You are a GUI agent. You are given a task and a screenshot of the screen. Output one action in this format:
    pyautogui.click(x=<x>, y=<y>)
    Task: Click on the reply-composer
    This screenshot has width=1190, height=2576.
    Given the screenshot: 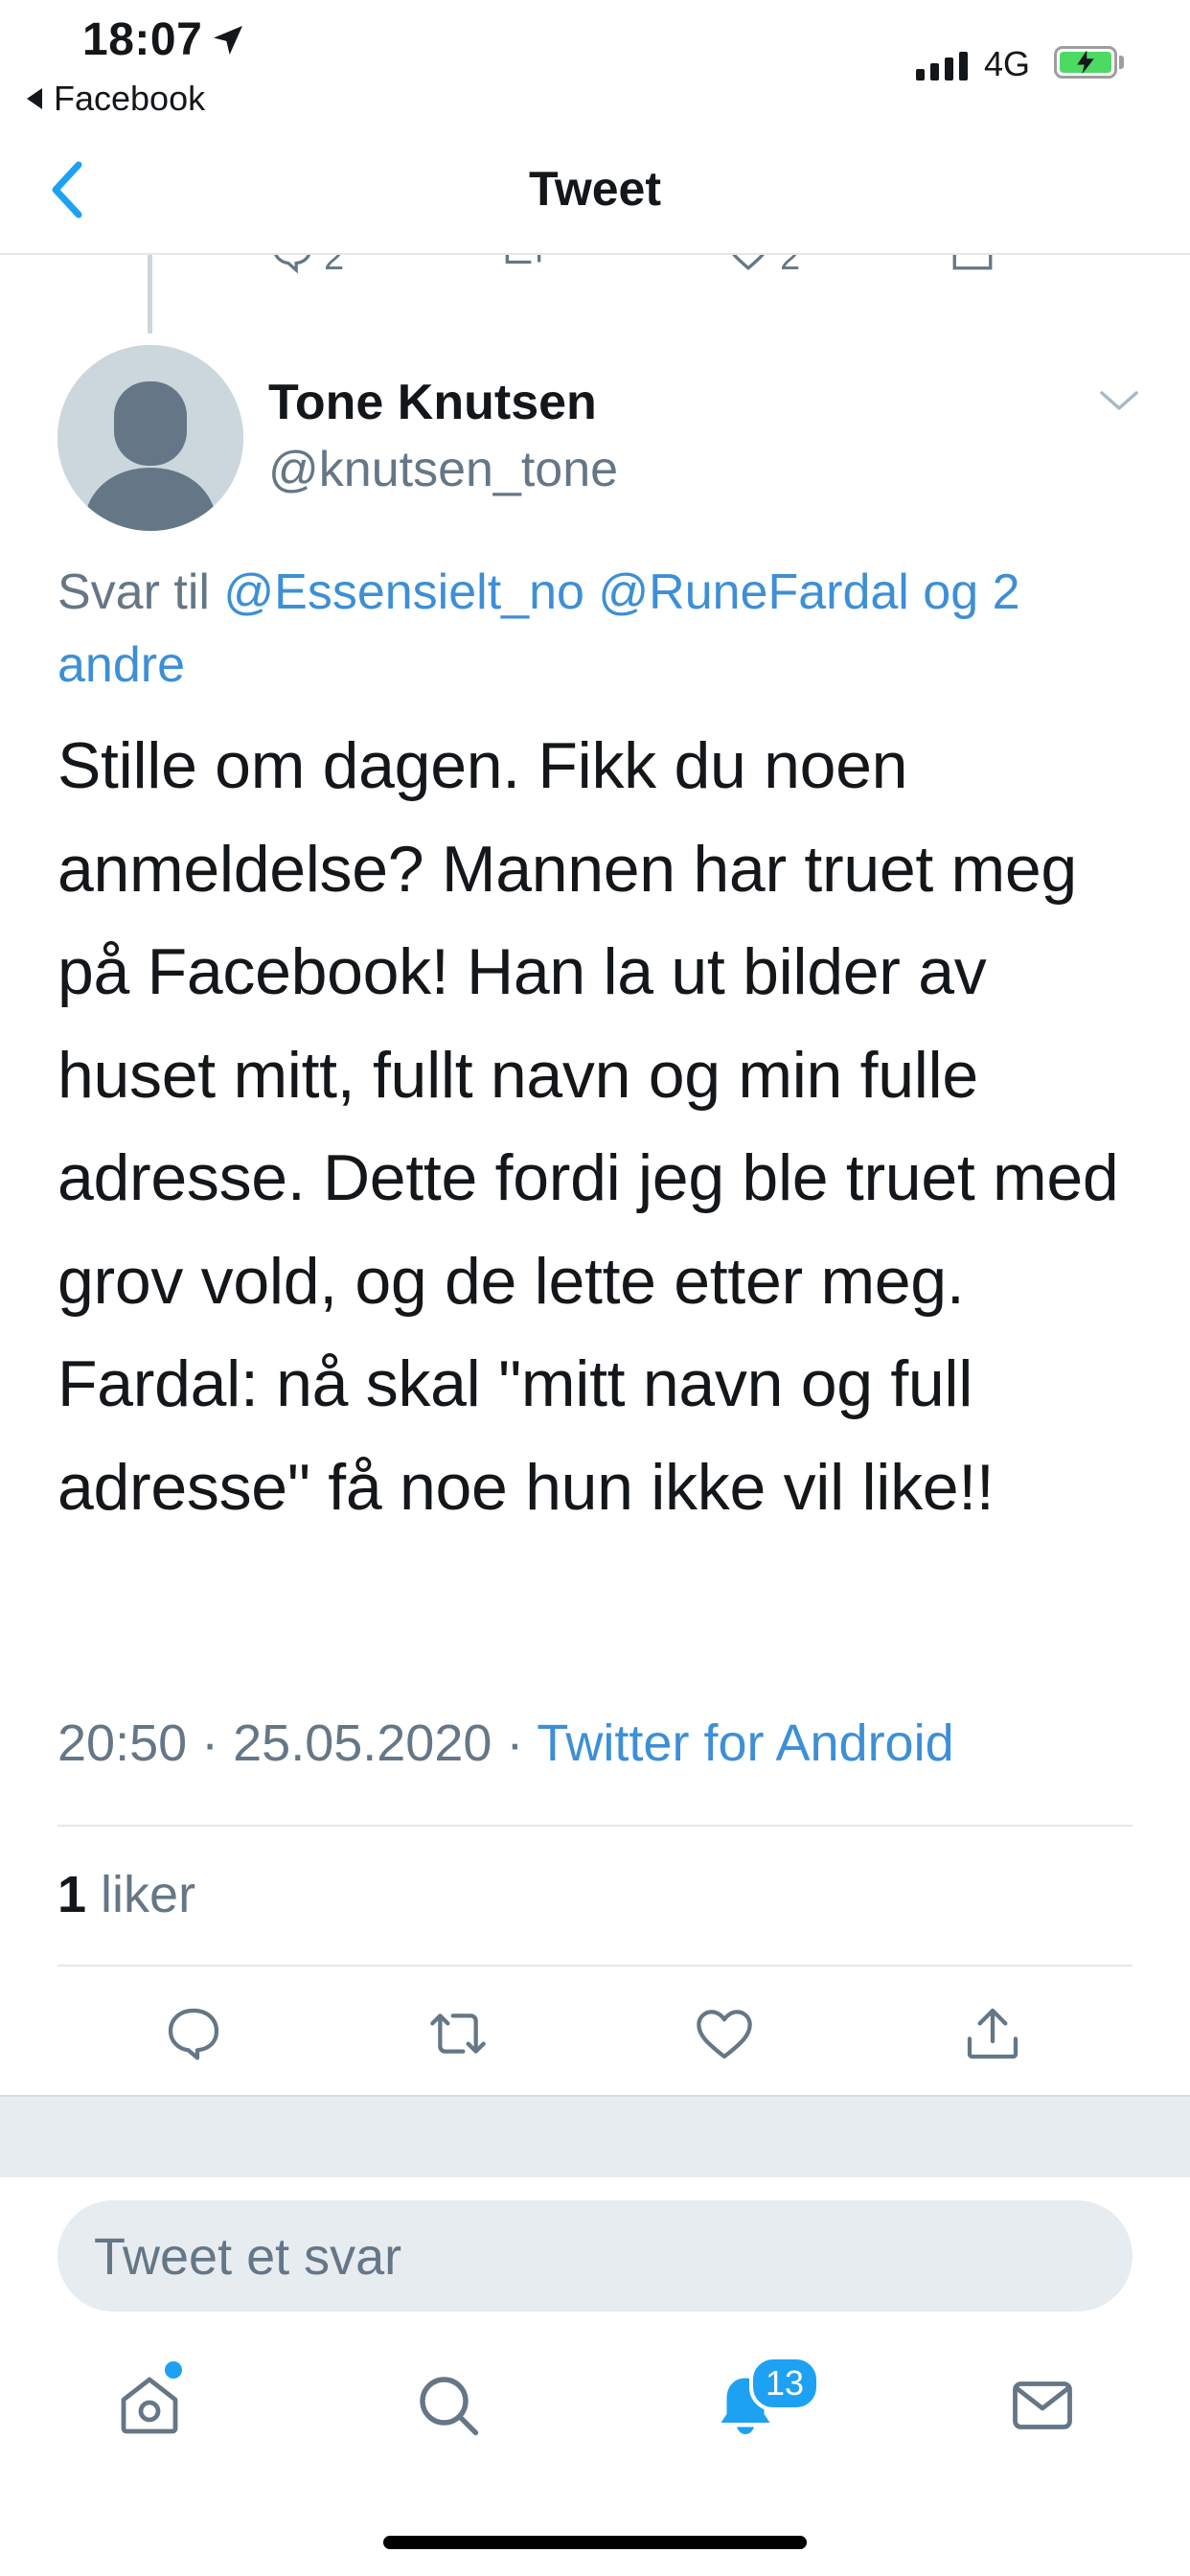 What is the action you would take?
    pyautogui.click(x=595, y=2256)
    